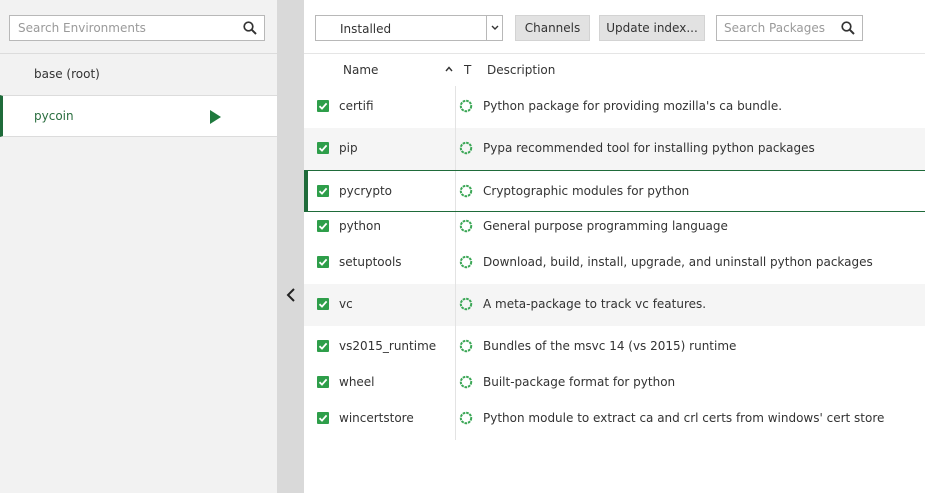 This screenshot has width=925, height=493. Describe the element at coordinates (776, 28) in the screenshot. I see `package-search-input` at that location.